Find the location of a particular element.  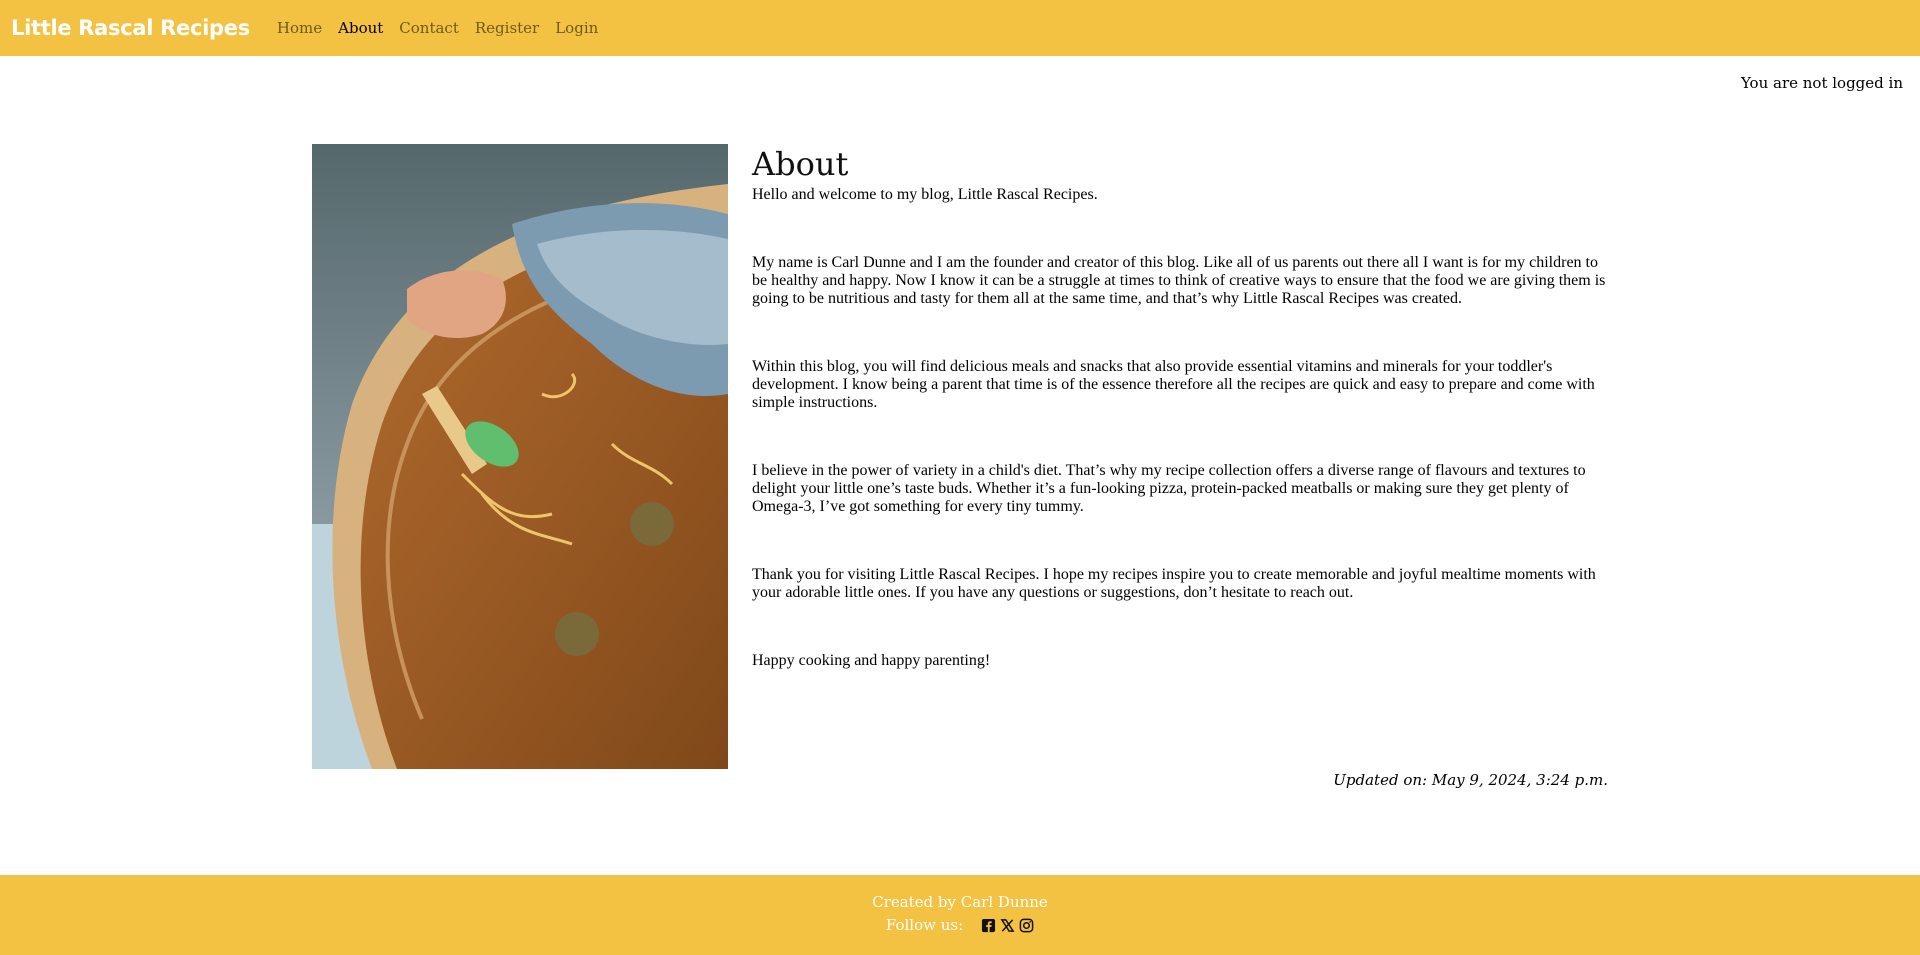

nav-link-register: Register is located at coordinates (507, 28).